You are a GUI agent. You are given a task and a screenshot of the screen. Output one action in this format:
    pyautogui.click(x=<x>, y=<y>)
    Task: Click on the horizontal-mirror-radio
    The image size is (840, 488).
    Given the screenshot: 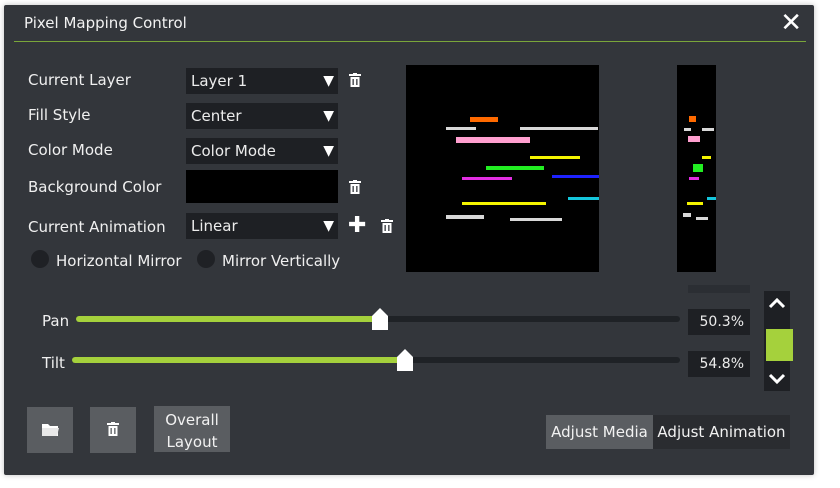 What is the action you would take?
    pyautogui.click(x=40, y=259)
    